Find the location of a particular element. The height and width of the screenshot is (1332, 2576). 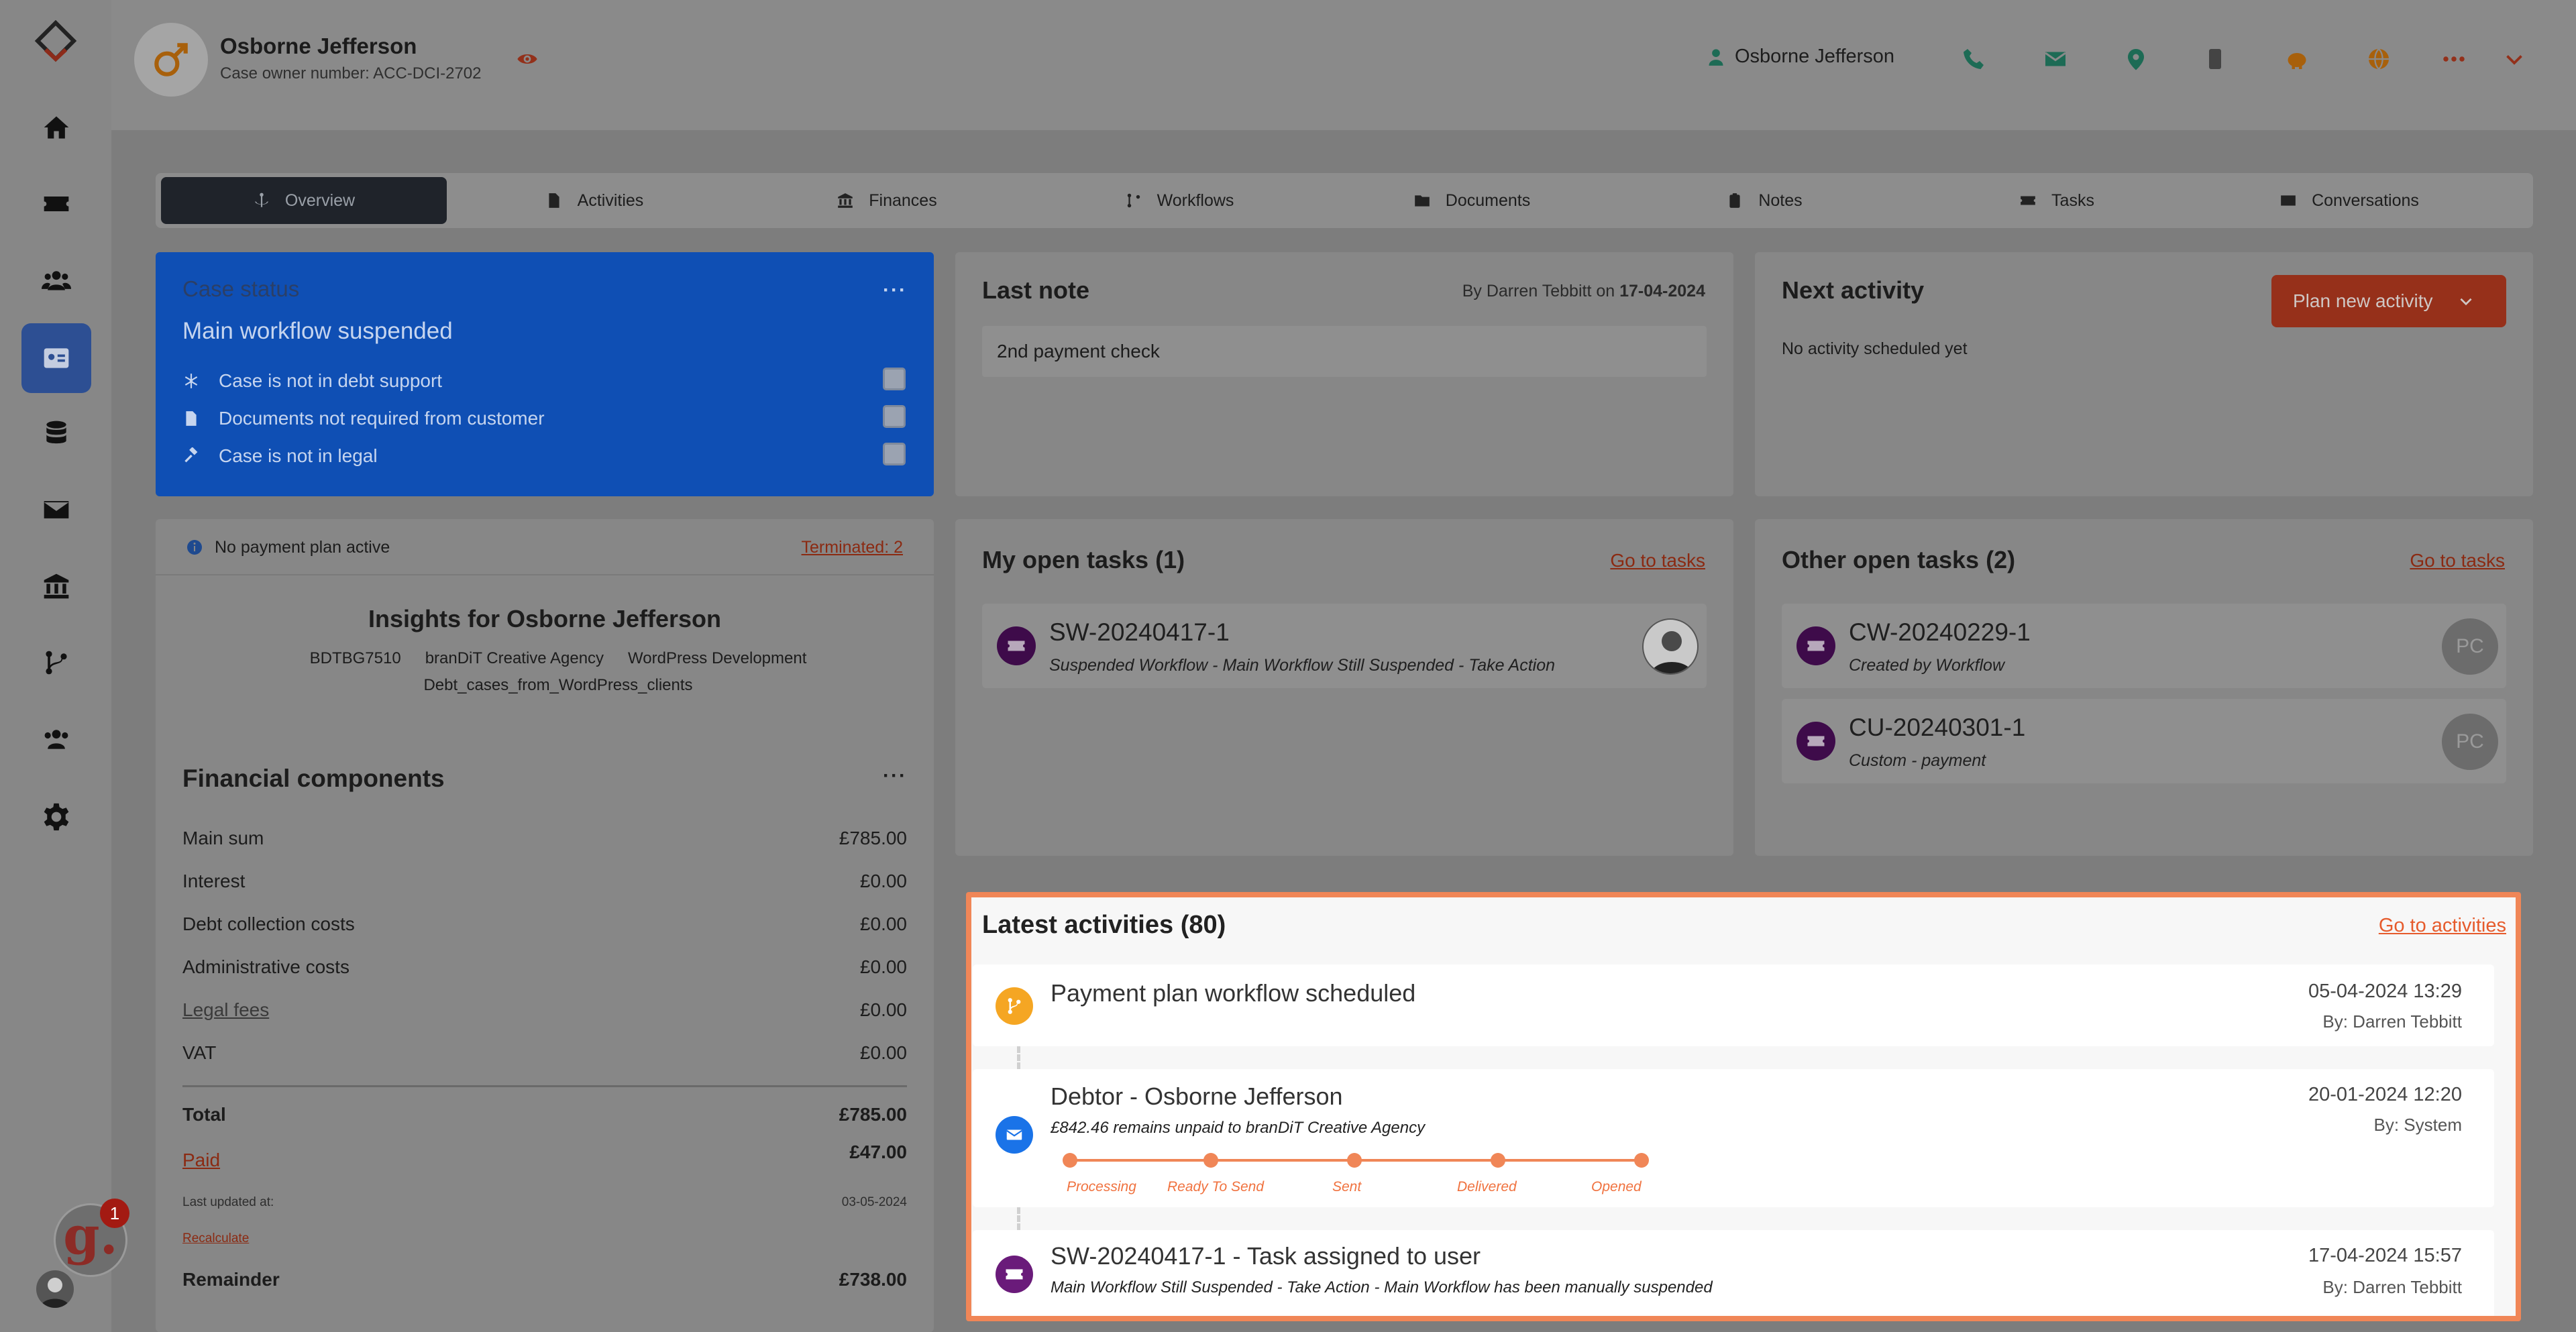

chat-widget-button: g. 1 is located at coordinates (91, 1238).